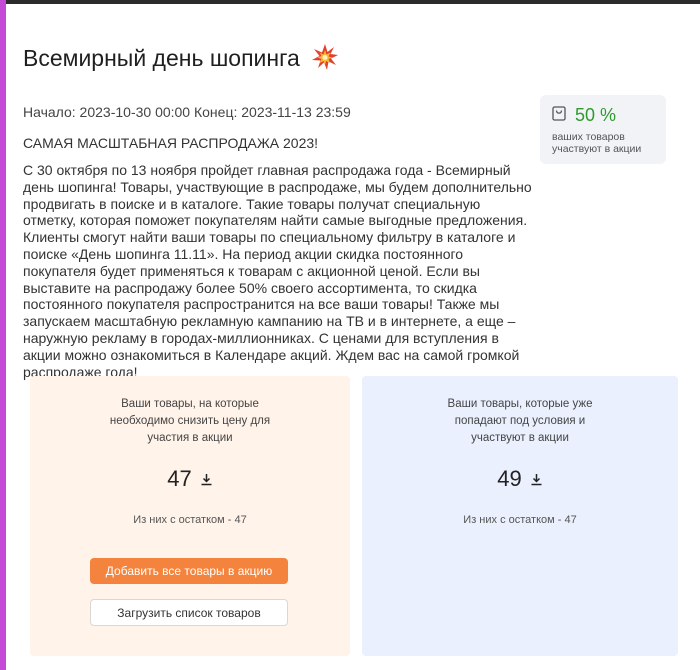 The height and width of the screenshot is (670, 700). I want to click on page-title-text: Всемирный день шопинга, so click(161, 58).